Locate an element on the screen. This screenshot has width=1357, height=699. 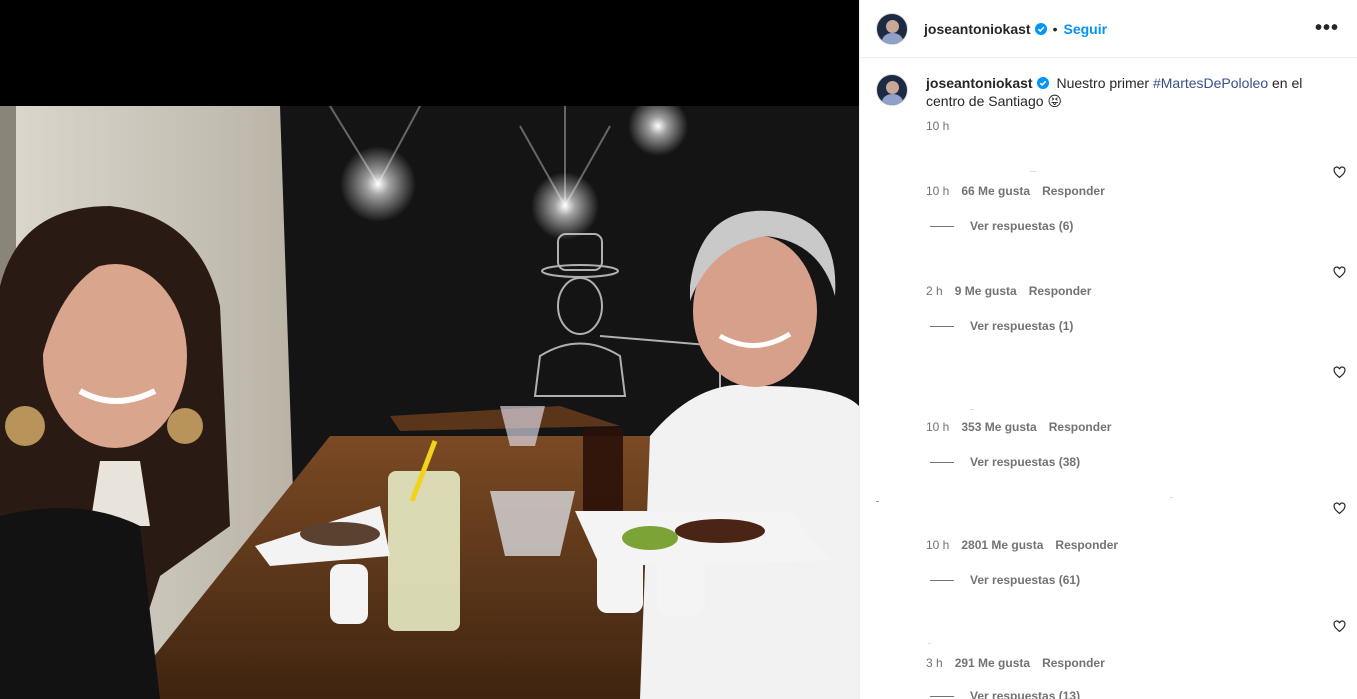
view-replies-button: Ver respuestas (13) is located at coordinates (1005, 694).